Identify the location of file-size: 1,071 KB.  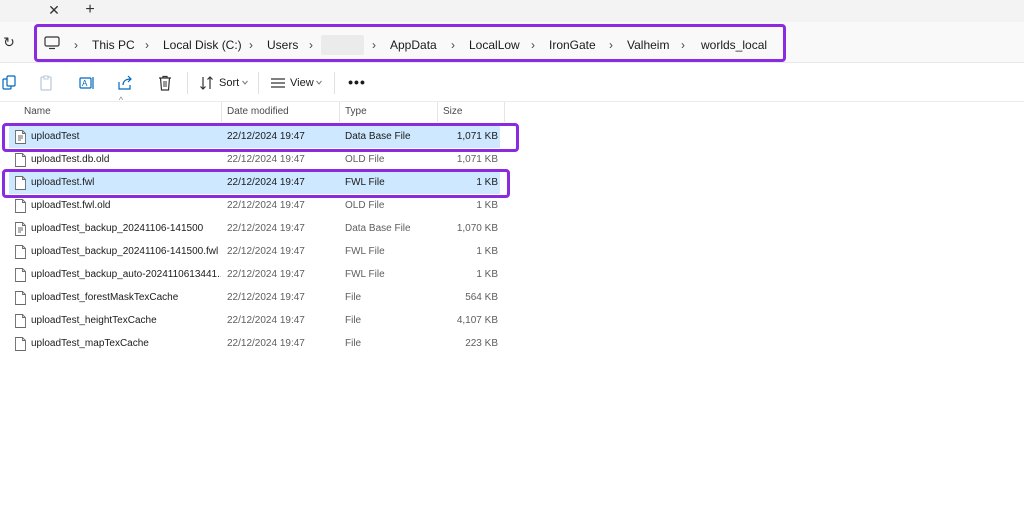
(477, 159).